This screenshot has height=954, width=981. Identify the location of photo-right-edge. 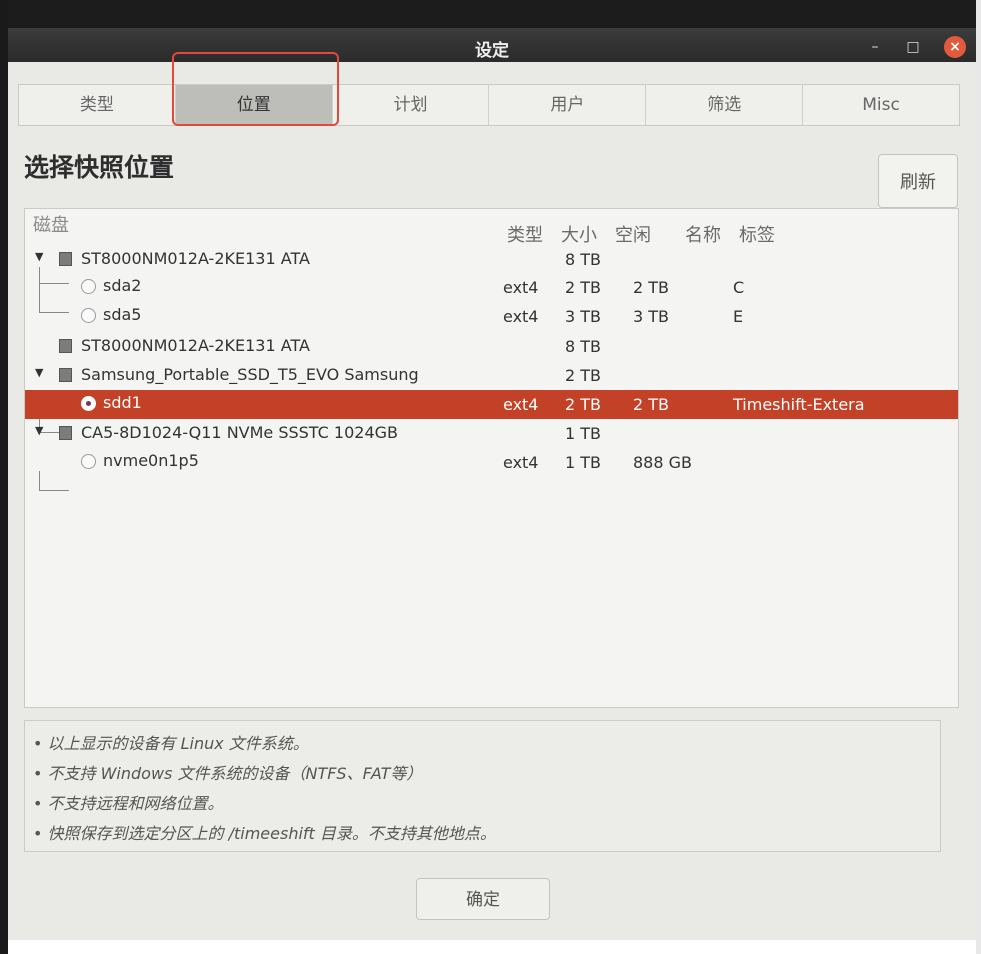
(978, 477).